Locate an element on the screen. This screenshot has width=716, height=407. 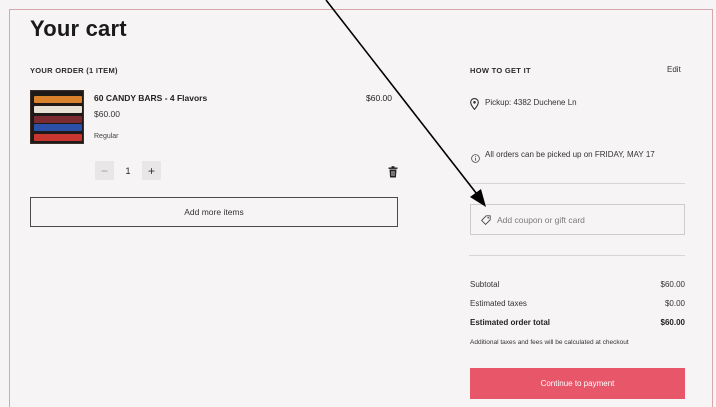
total-row: Estimated order total $60.00 is located at coordinates (577, 322).